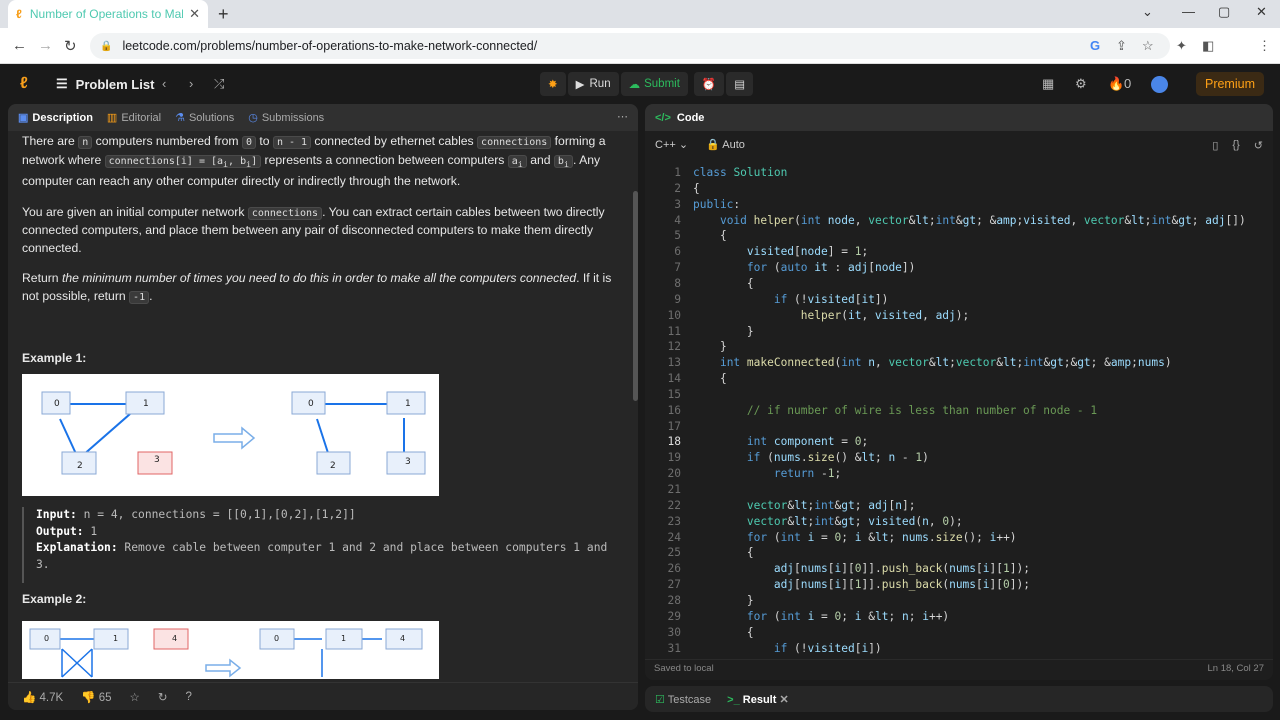 This screenshot has width=1280, height=720. Describe the element at coordinates (683, 699) in the screenshot. I see `testcase-tab: ☑ Testcase` at that location.